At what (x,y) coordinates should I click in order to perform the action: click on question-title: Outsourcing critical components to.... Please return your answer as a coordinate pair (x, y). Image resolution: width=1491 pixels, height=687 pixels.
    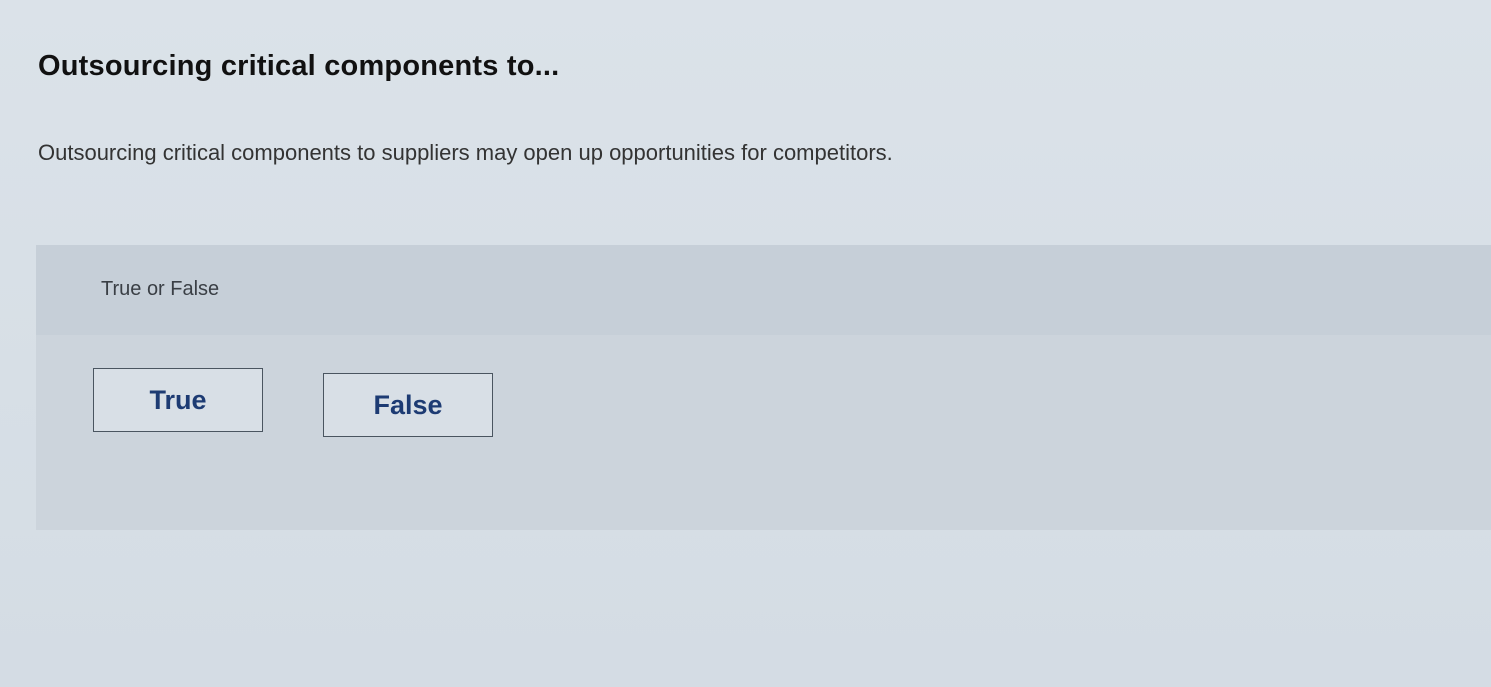
    Looking at the image, I should click on (299, 66).